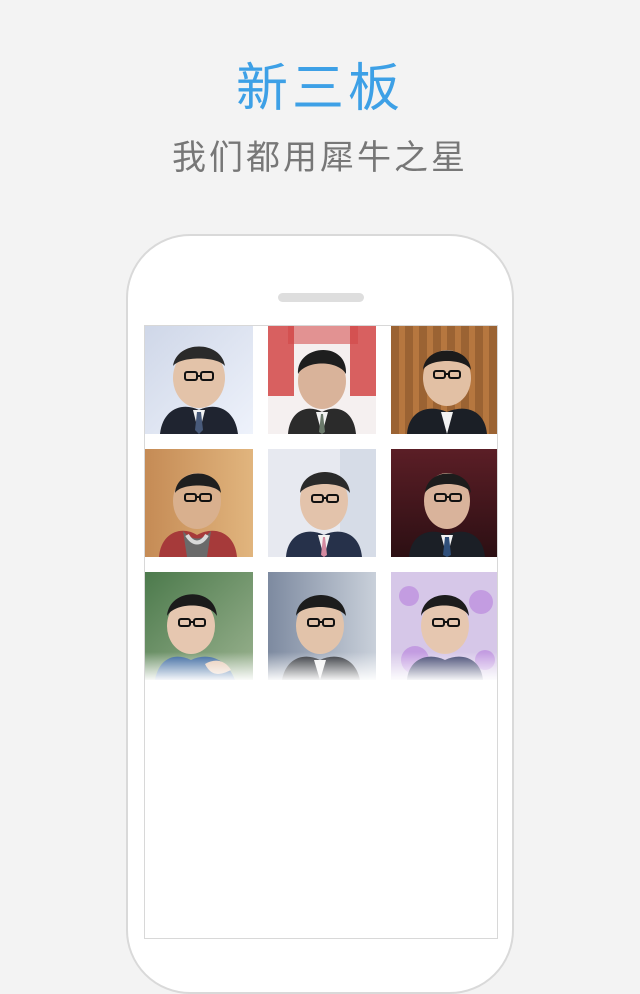 The image size is (640, 994). Describe the element at coordinates (320, 158) in the screenshot. I see `subline: 我们都用犀牛之星` at that location.